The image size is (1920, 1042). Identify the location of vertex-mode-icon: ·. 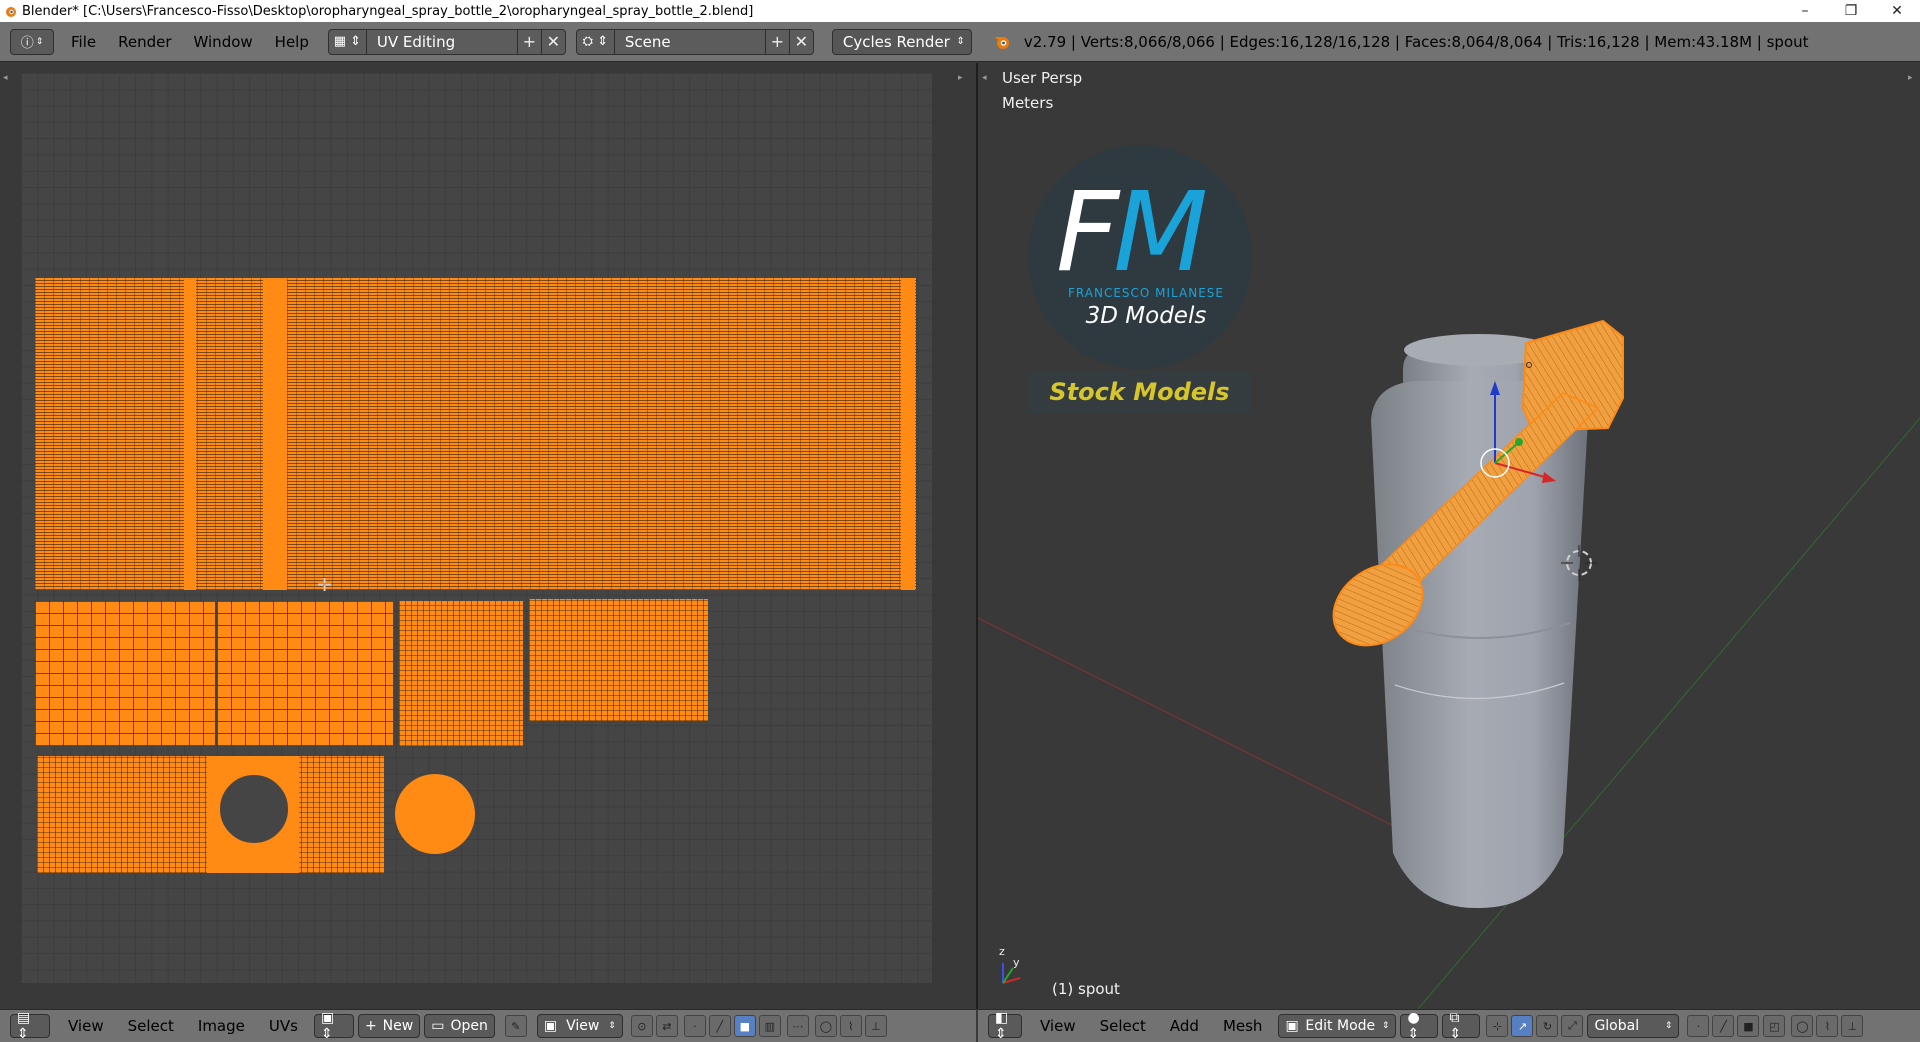
(1698, 1026).